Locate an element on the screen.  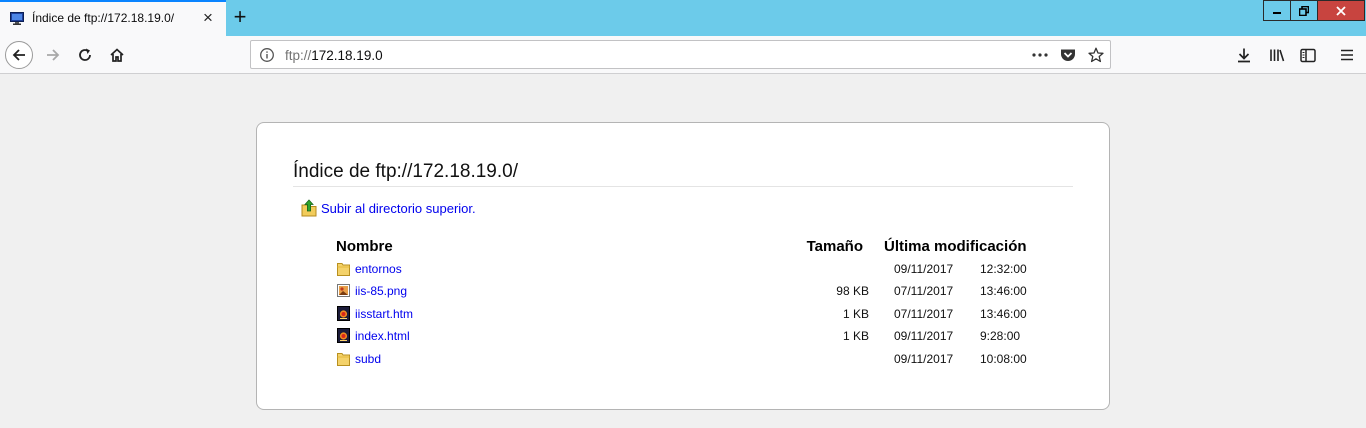
pocket-button is located at coordinates (1068, 55).